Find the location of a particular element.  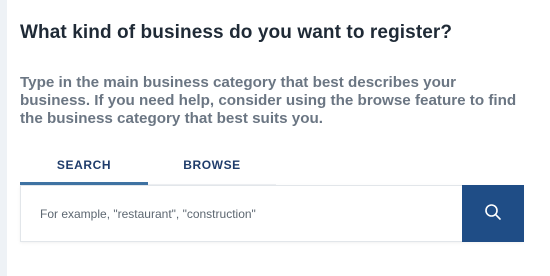

tab-browse: BROWSE is located at coordinates (212, 167).